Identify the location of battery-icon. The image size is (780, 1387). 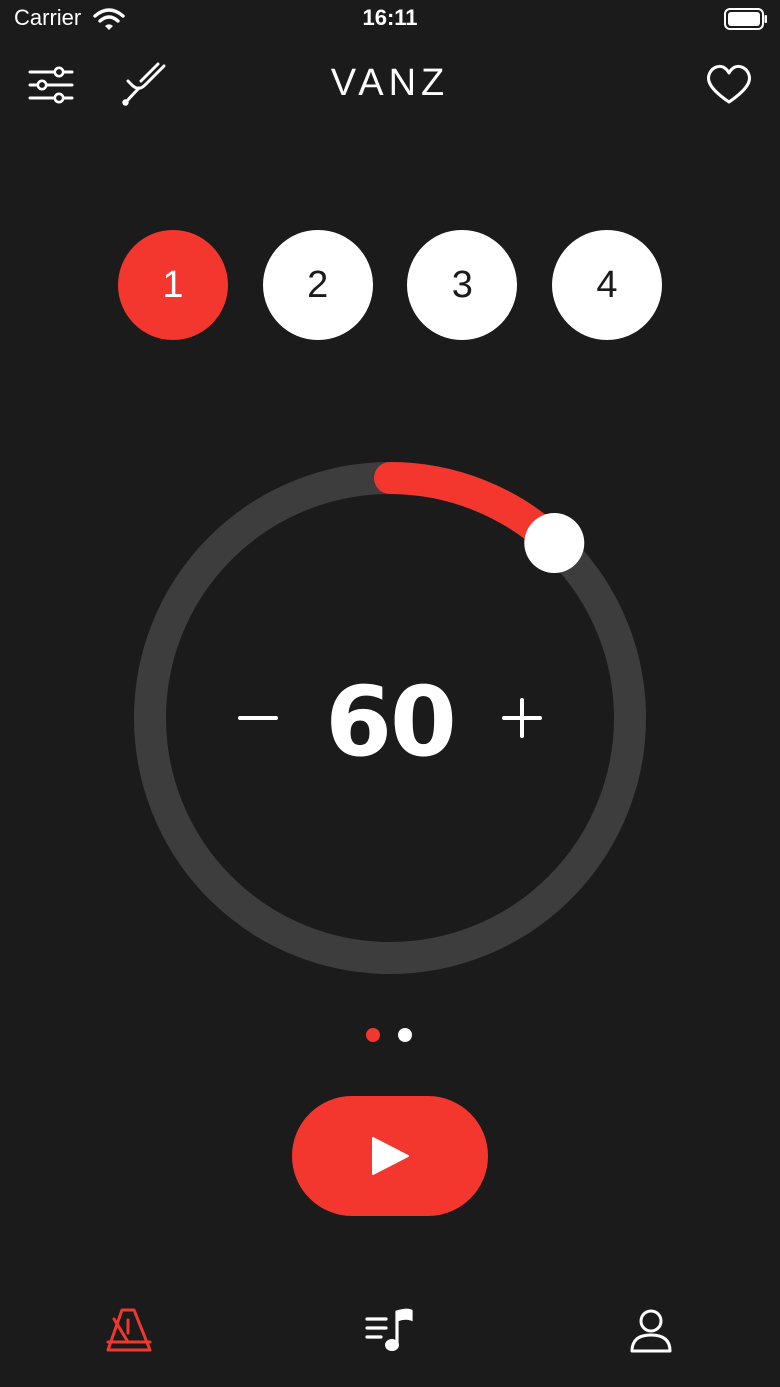
(745, 19).